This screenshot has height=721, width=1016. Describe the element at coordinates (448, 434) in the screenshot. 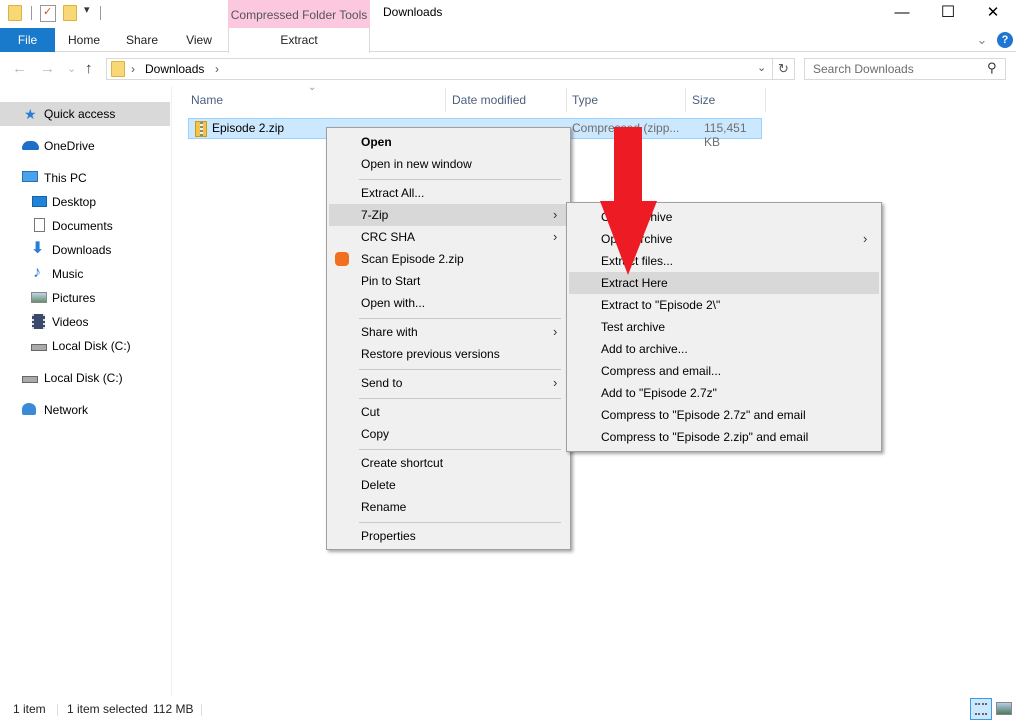

I see `menu-item-copy: Copy` at that location.